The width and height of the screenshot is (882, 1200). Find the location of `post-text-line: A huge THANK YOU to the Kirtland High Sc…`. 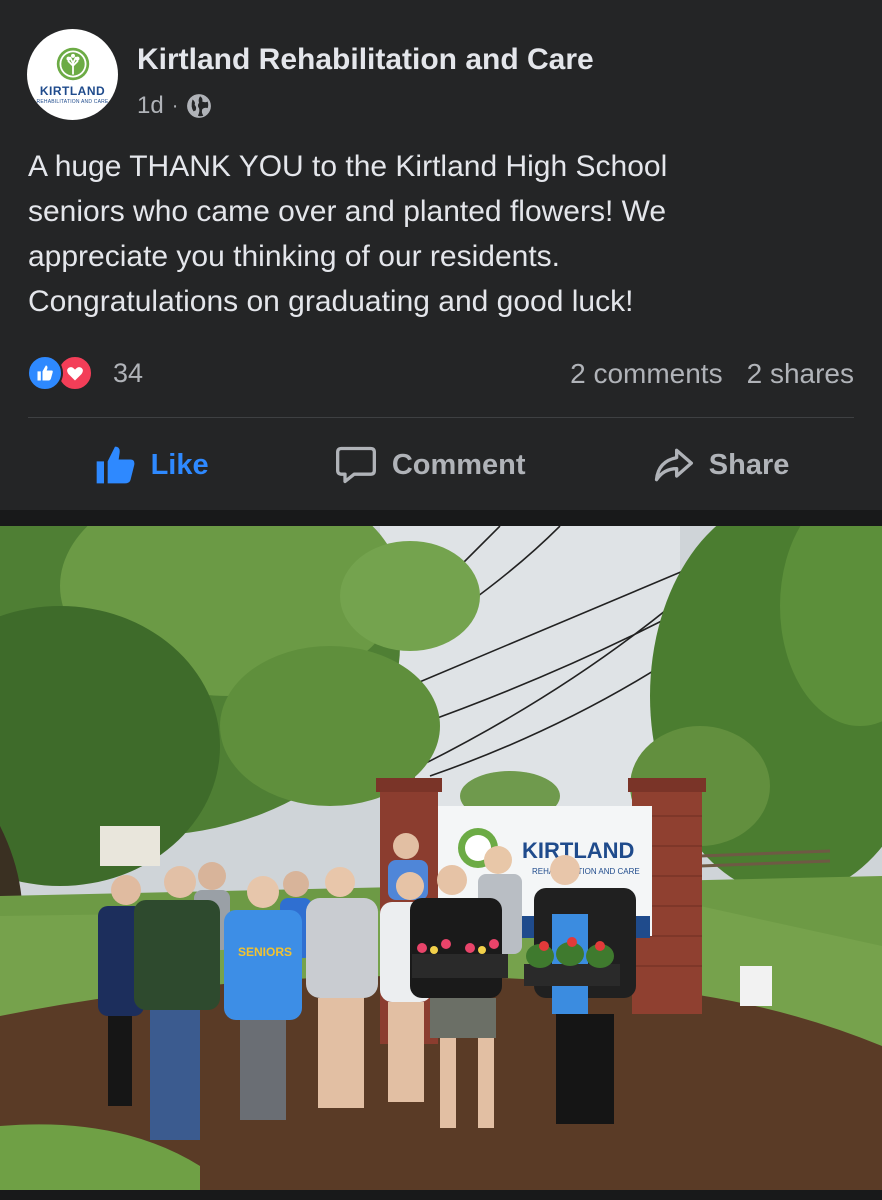

post-text-line: A huge THANK YOU to the Kirtland High Sc… is located at coordinates (348, 166).